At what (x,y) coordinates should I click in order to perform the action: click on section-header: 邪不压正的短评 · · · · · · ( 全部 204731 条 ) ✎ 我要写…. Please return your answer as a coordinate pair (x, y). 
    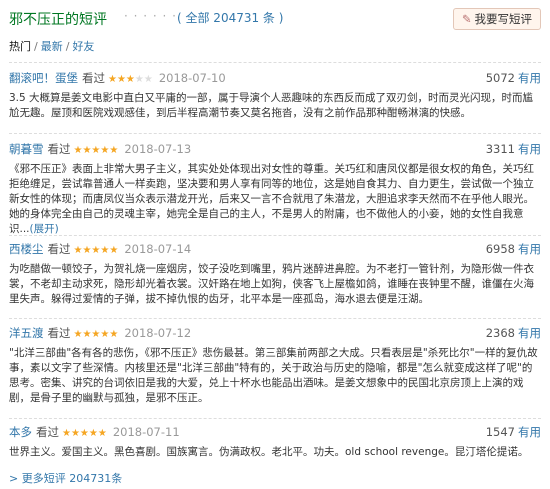
    Looking at the image, I should click on (275, 19).